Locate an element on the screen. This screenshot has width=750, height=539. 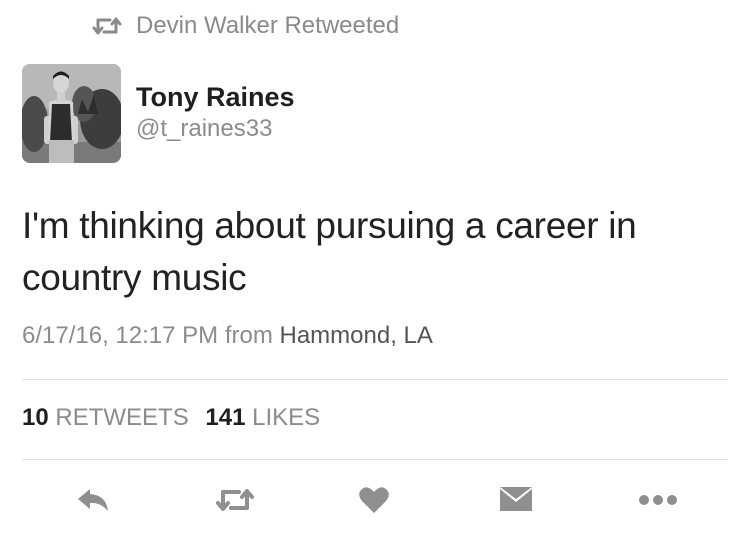
display-name: Tony Raines is located at coordinates (215, 97).